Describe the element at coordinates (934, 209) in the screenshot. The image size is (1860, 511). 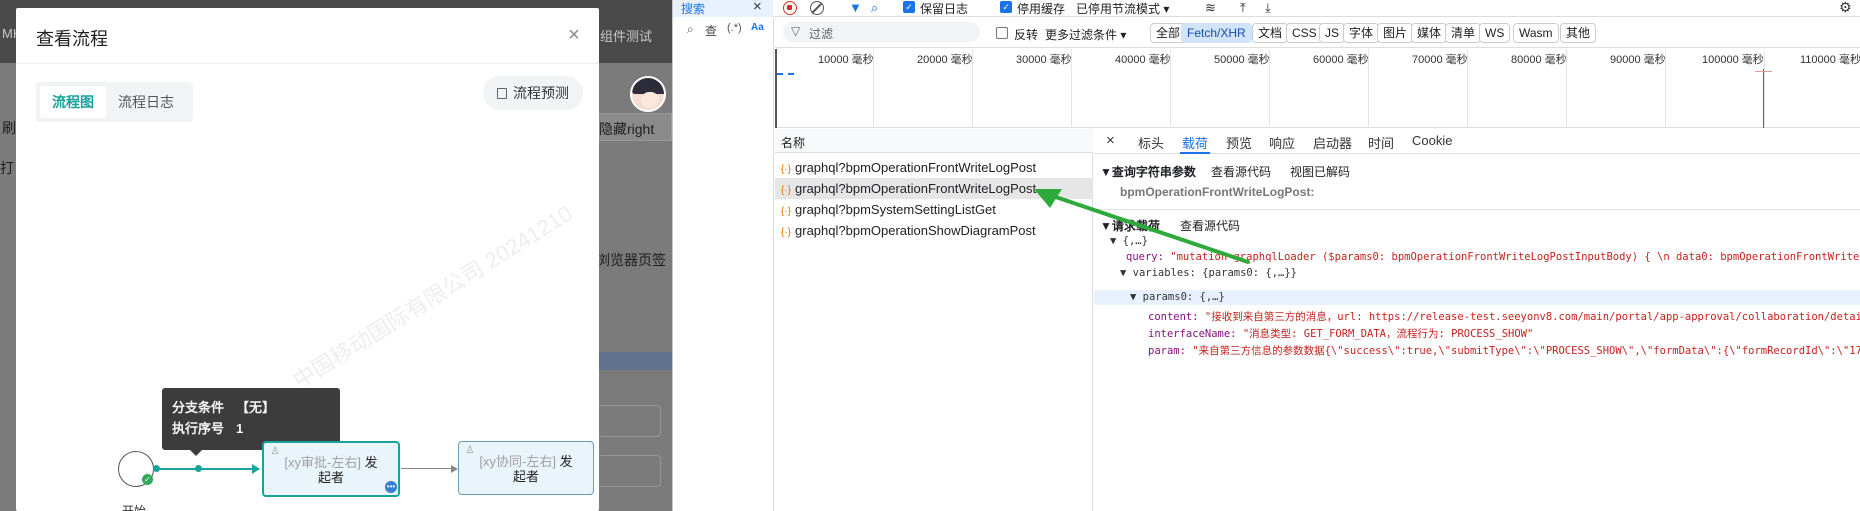
I see `request-row: {·} graphql?bpmSystemSettingListGet` at that location.